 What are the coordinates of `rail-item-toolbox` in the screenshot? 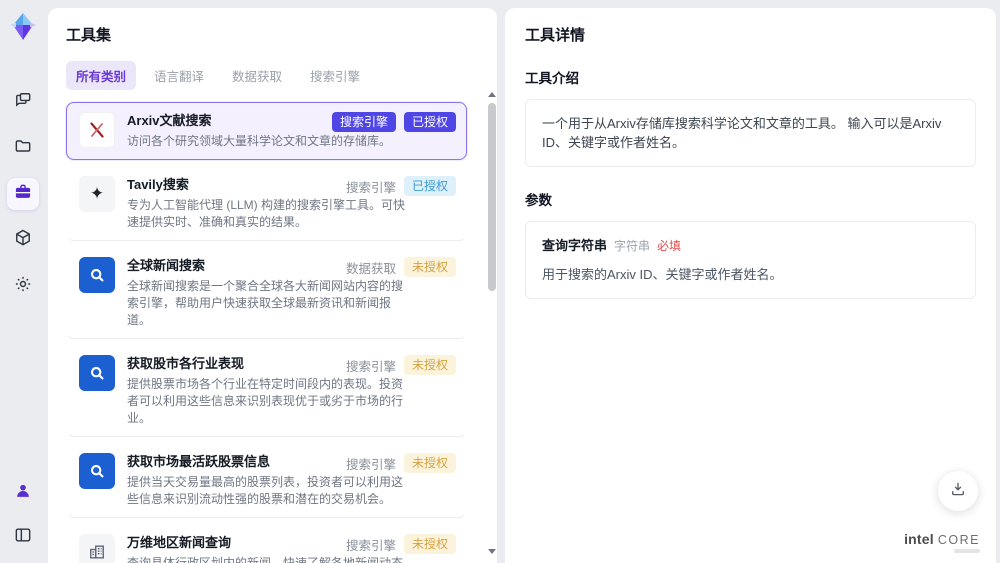 It's located at (23, 194).